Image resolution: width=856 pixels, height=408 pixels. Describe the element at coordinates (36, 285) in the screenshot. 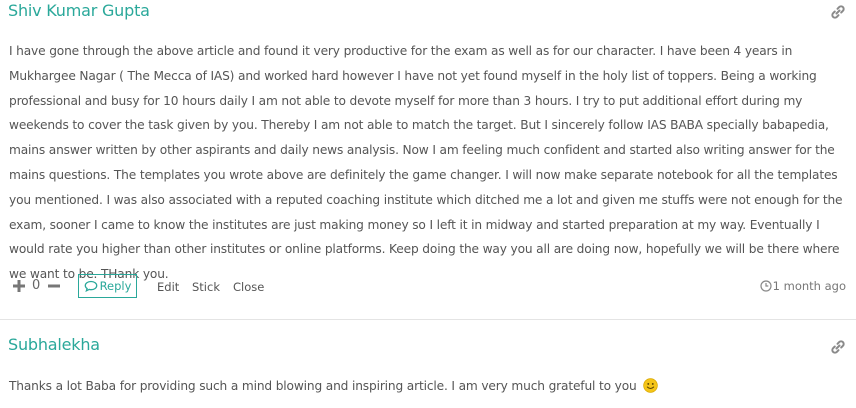

I see `vote-count: 0` at that location.